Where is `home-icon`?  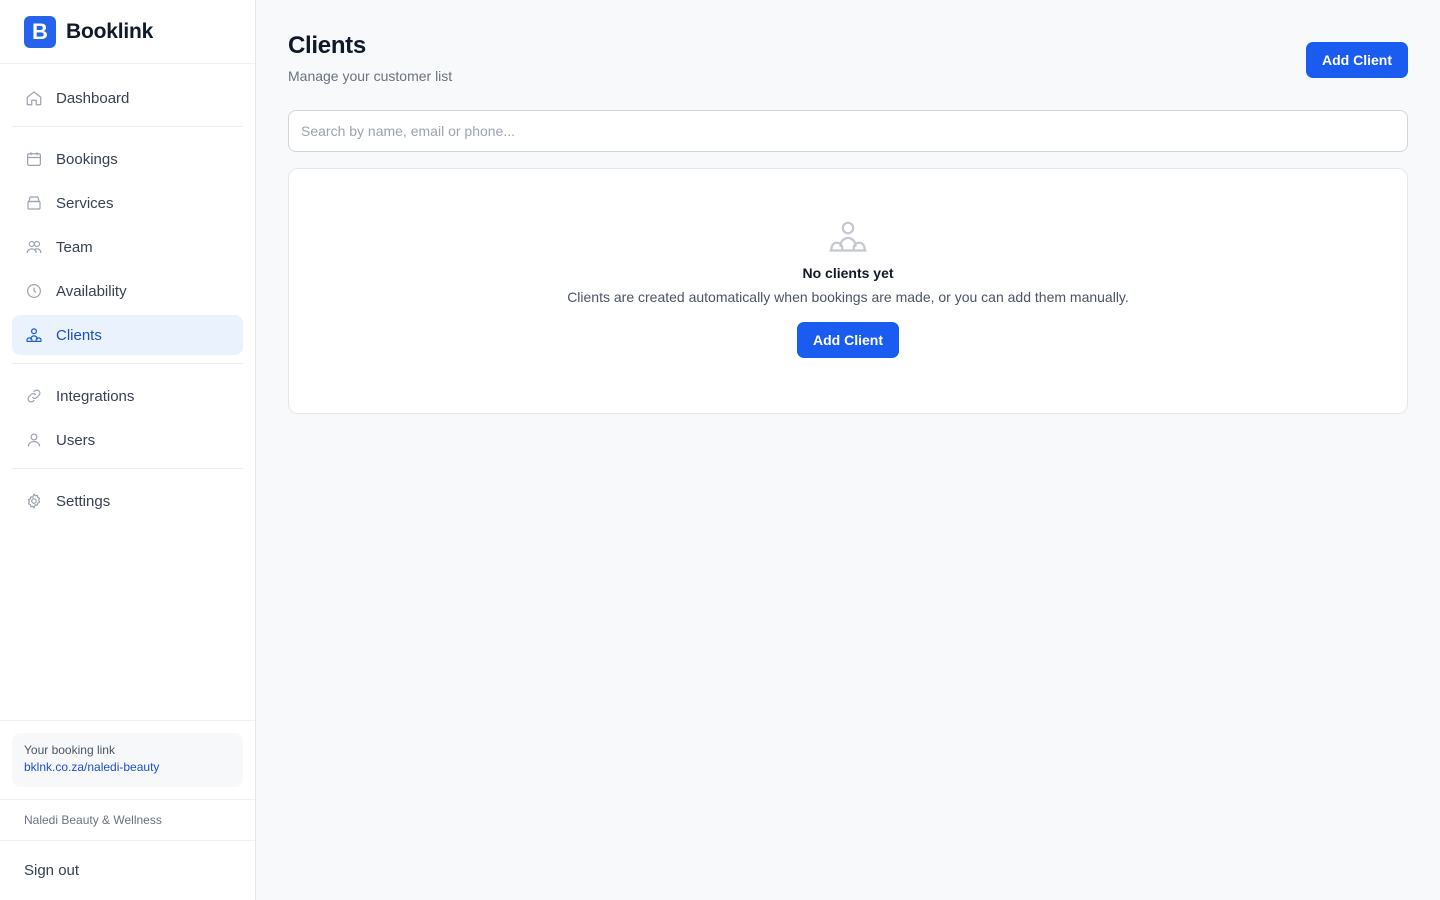
home-icon is located at coordinates (34, 98).